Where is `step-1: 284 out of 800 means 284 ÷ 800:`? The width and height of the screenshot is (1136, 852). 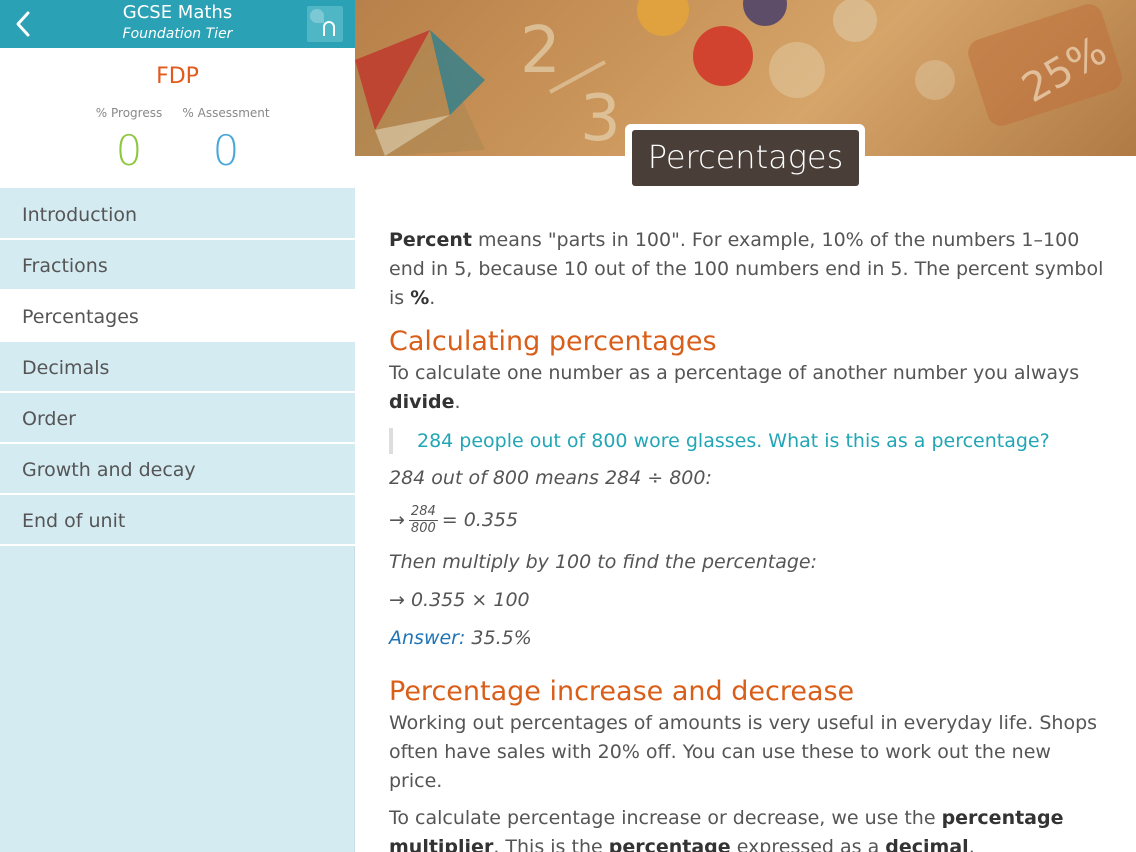
step-1: 284 out of 800 means 284 ÷ 800: is located at coordinates (550, 478).